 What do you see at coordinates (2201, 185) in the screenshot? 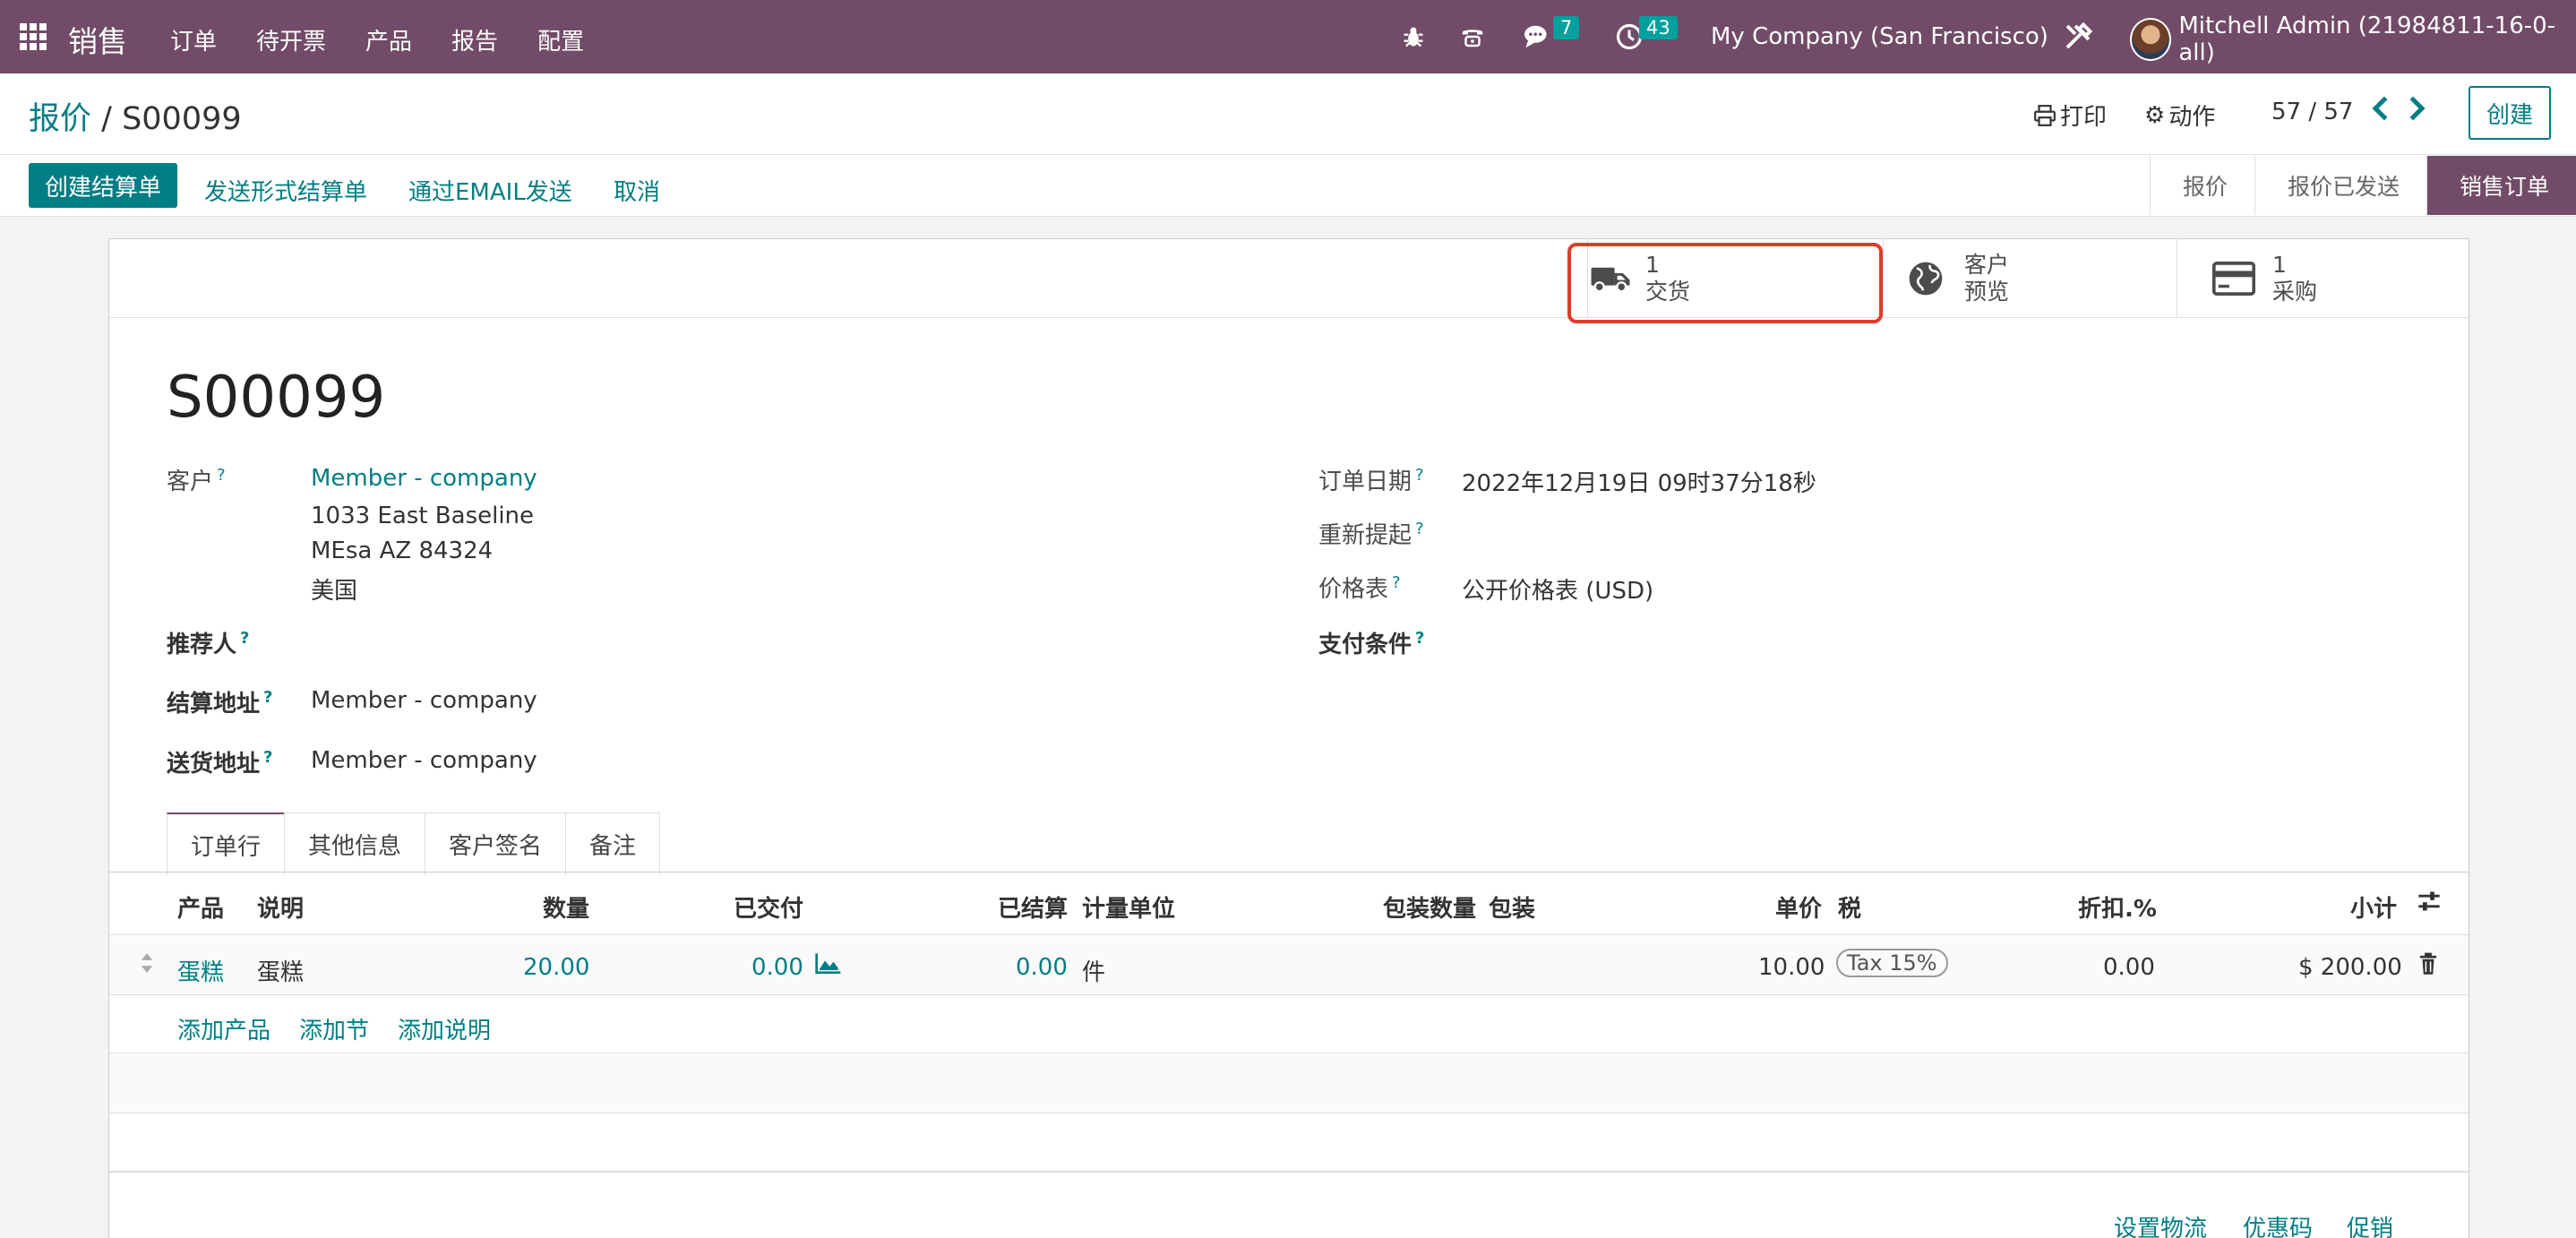
I see `status-stage-quotation: 报价` at bounding box center [2201, 185].